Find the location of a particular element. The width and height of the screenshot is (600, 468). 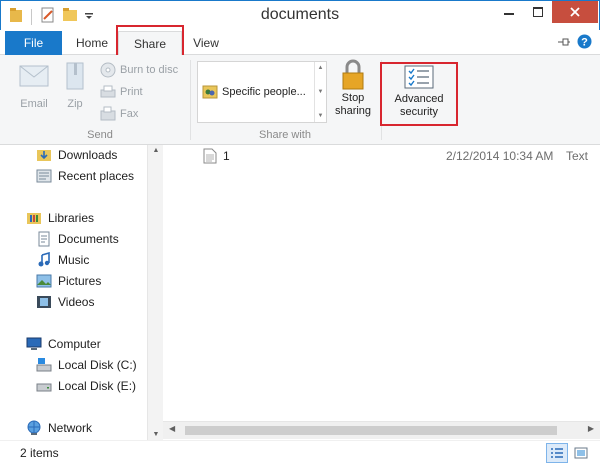

scroll-up-icon: ▲ is located at coordinates (156, 150).